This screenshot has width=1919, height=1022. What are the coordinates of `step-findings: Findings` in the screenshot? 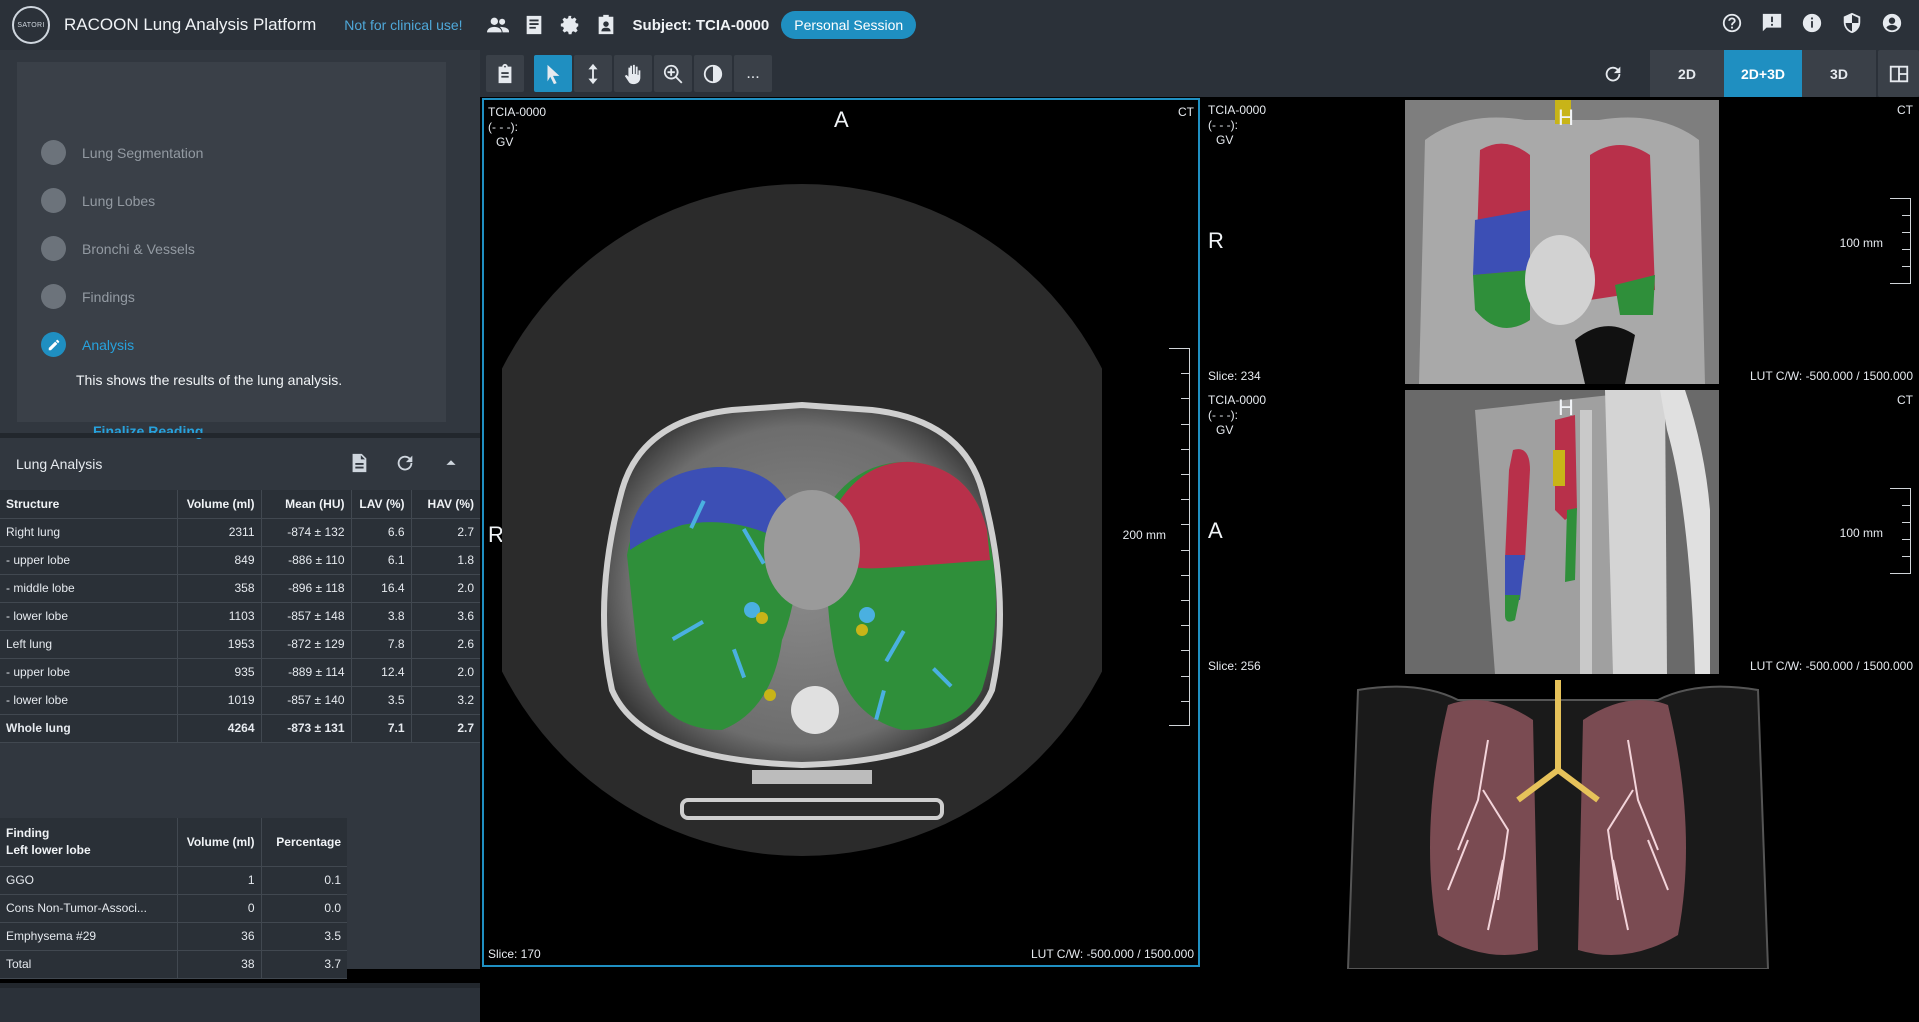 It's located at (88, 296).